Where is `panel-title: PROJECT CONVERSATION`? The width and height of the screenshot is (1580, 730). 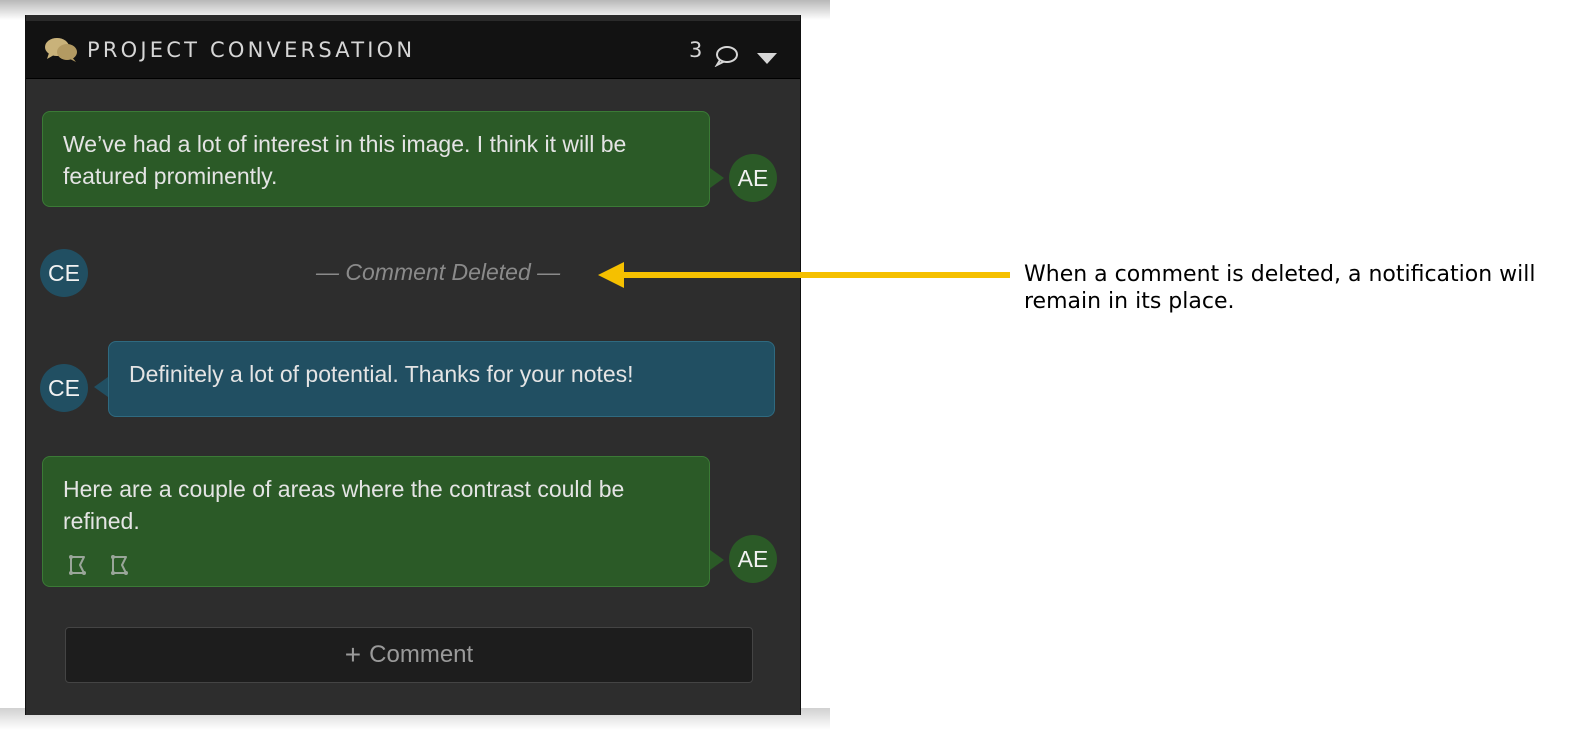
panel-title: PROJECT CONVERSATION is located at coordinates (251, 50).